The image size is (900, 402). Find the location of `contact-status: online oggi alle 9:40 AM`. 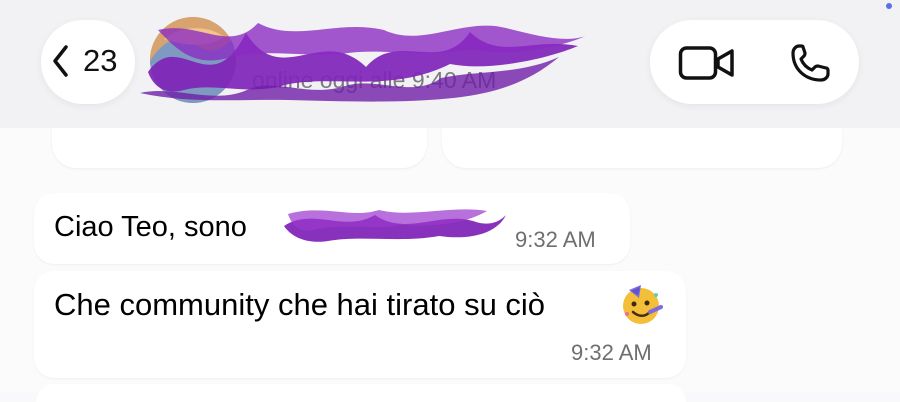

contact-status: online oggi alle 9:40 AM is located at coordinates (374, 80).